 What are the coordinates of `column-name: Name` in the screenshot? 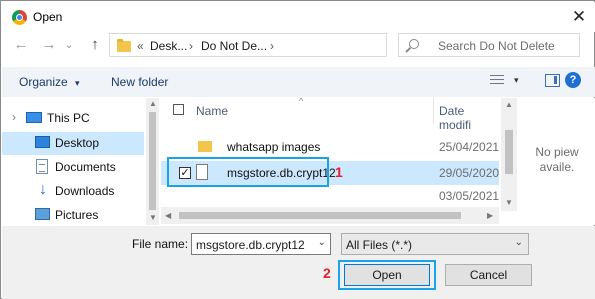 It's located at (212, 111).